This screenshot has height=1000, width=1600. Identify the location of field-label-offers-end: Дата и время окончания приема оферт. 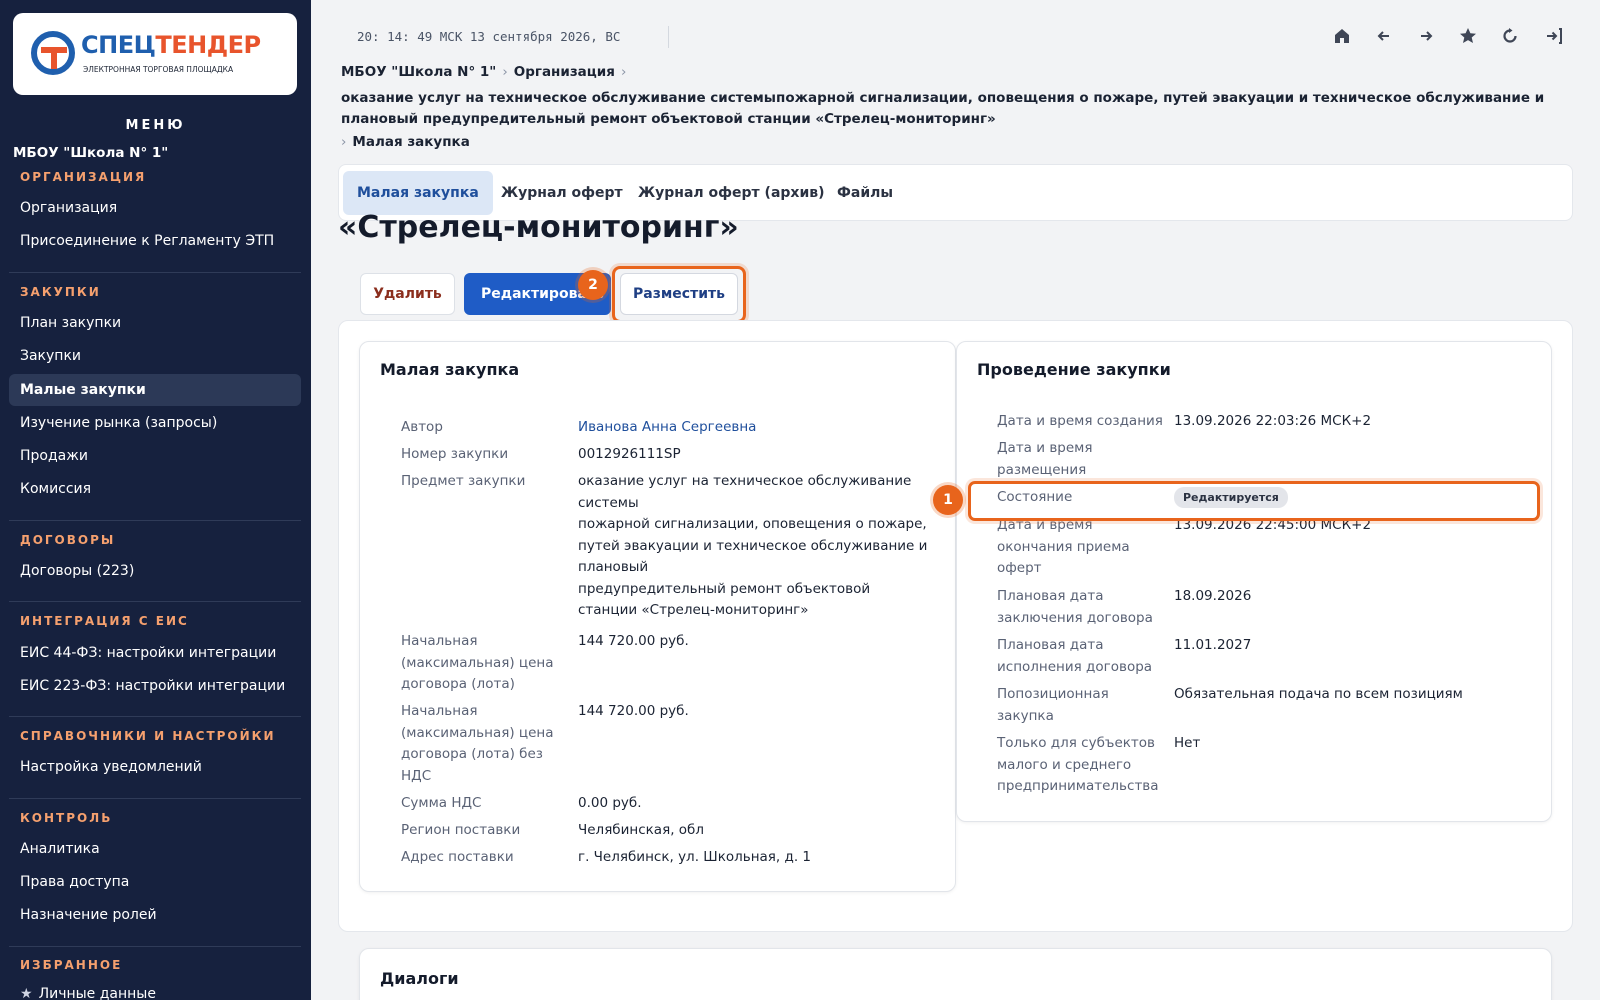
(1063, 546).